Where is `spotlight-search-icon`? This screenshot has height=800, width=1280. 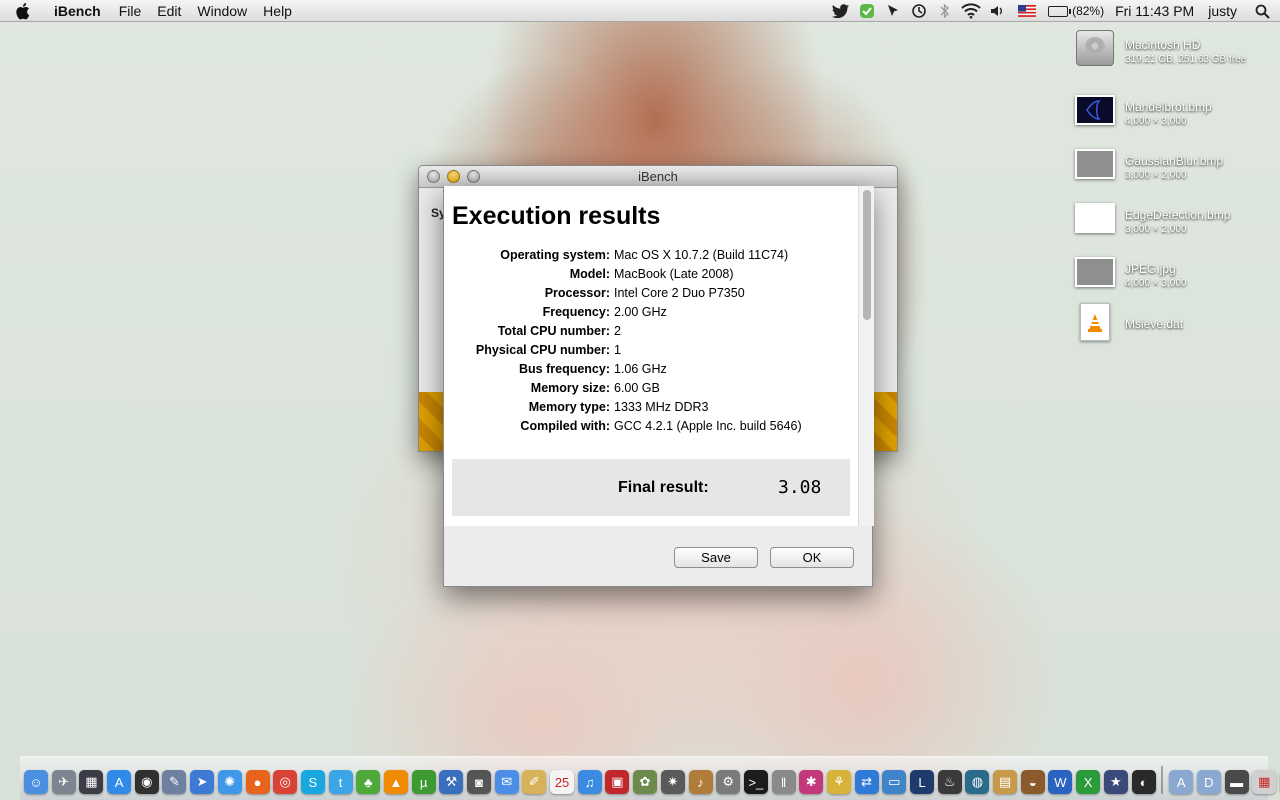 spotlight-search-icon is located at coordinates (1262, 11).